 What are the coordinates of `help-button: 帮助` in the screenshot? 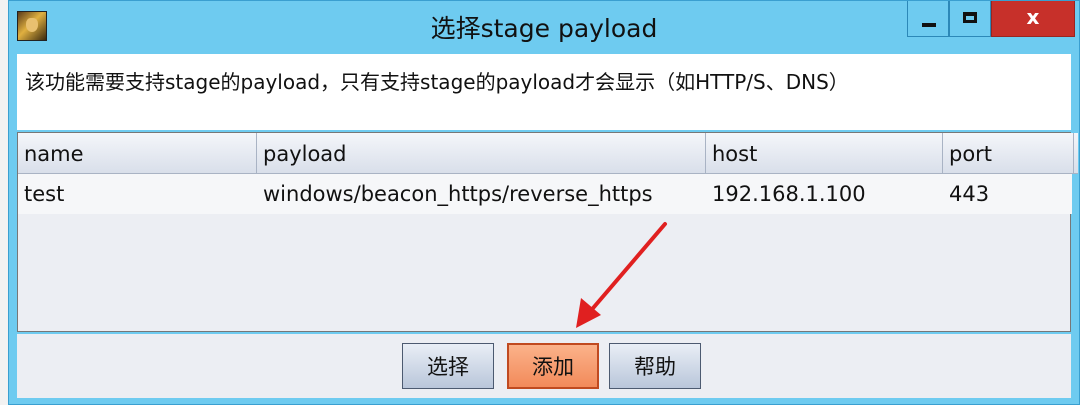 It's located at (655, 366).